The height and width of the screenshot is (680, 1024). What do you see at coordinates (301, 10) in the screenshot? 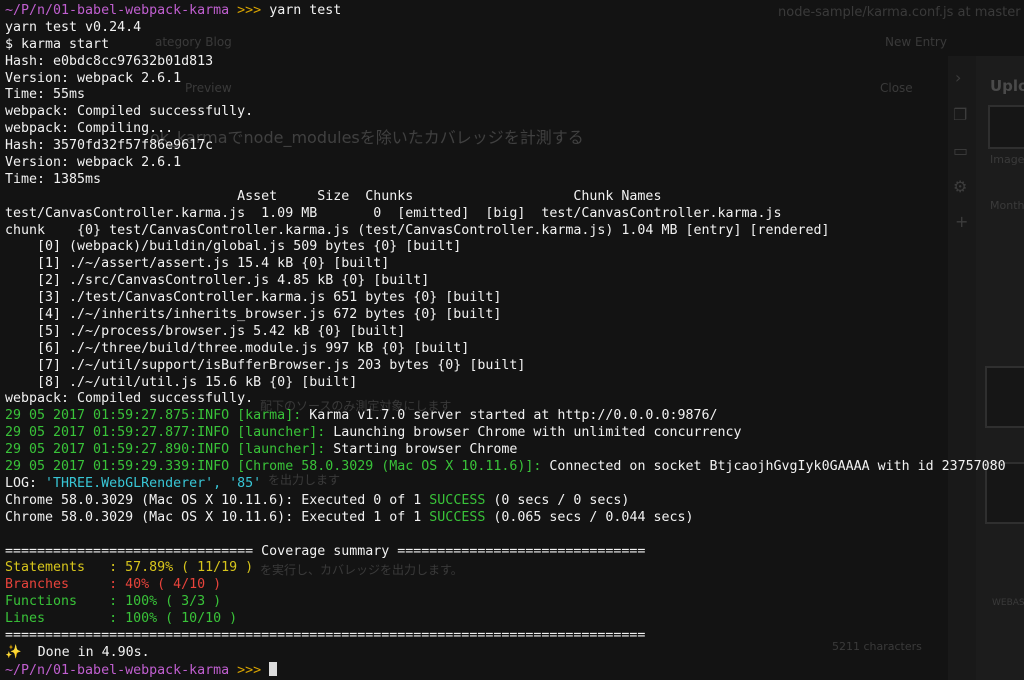
I see `command-text: yarn test` at bounding box center [301, 10].